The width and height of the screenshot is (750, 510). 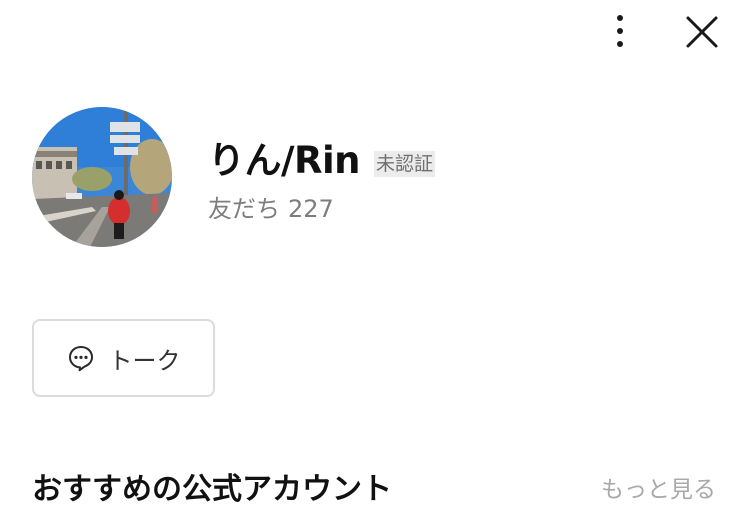 I want to click on more-options-button, so click(x=620, y=32).